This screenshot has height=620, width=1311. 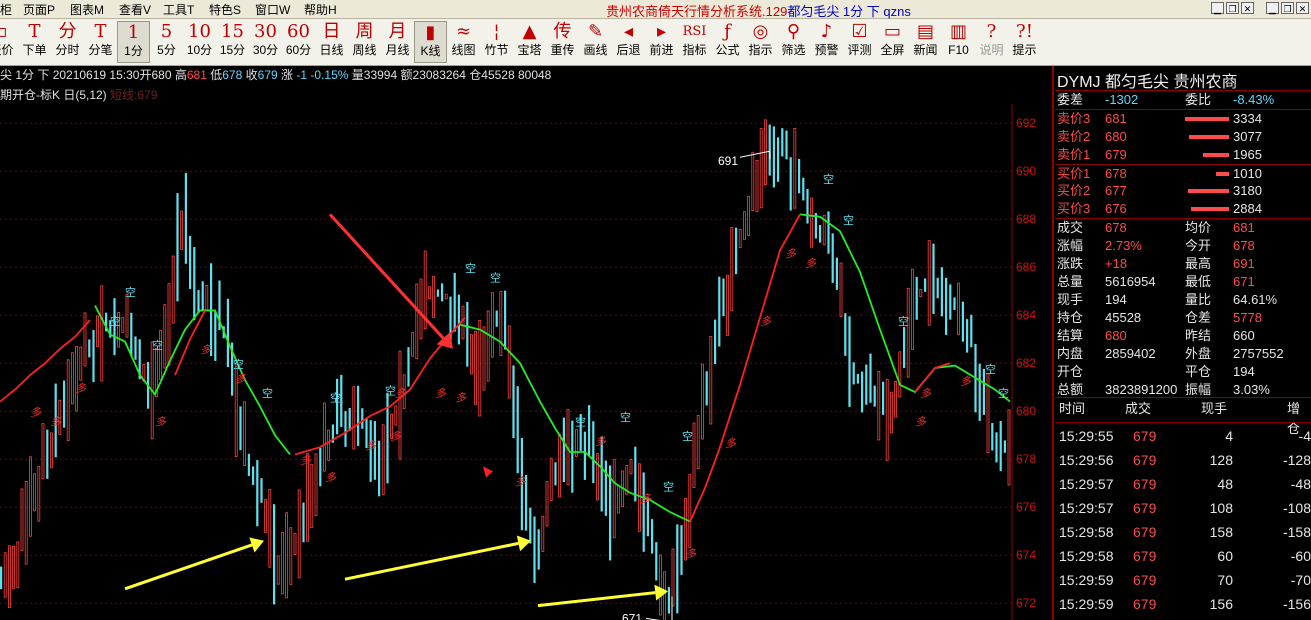 What do you see at coordinates (727, 42) in the screenshot?
I see `formula-button: ƒ 公式` at bounding box center [727, 42].